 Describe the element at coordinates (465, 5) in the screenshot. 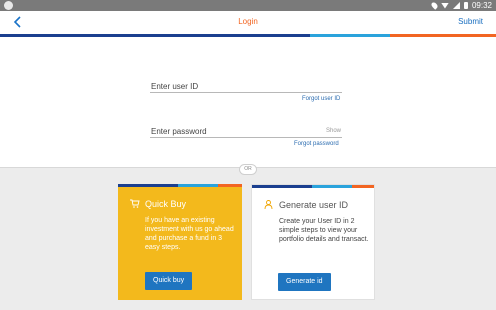

I see `battery-icon` at that location.